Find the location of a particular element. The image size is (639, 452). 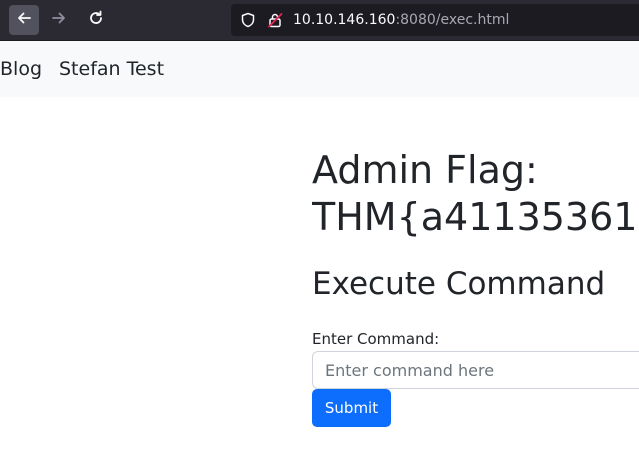

browser-toolbar: 10.10.146.160:8080/exec.html is located at coordinates (319, 20).